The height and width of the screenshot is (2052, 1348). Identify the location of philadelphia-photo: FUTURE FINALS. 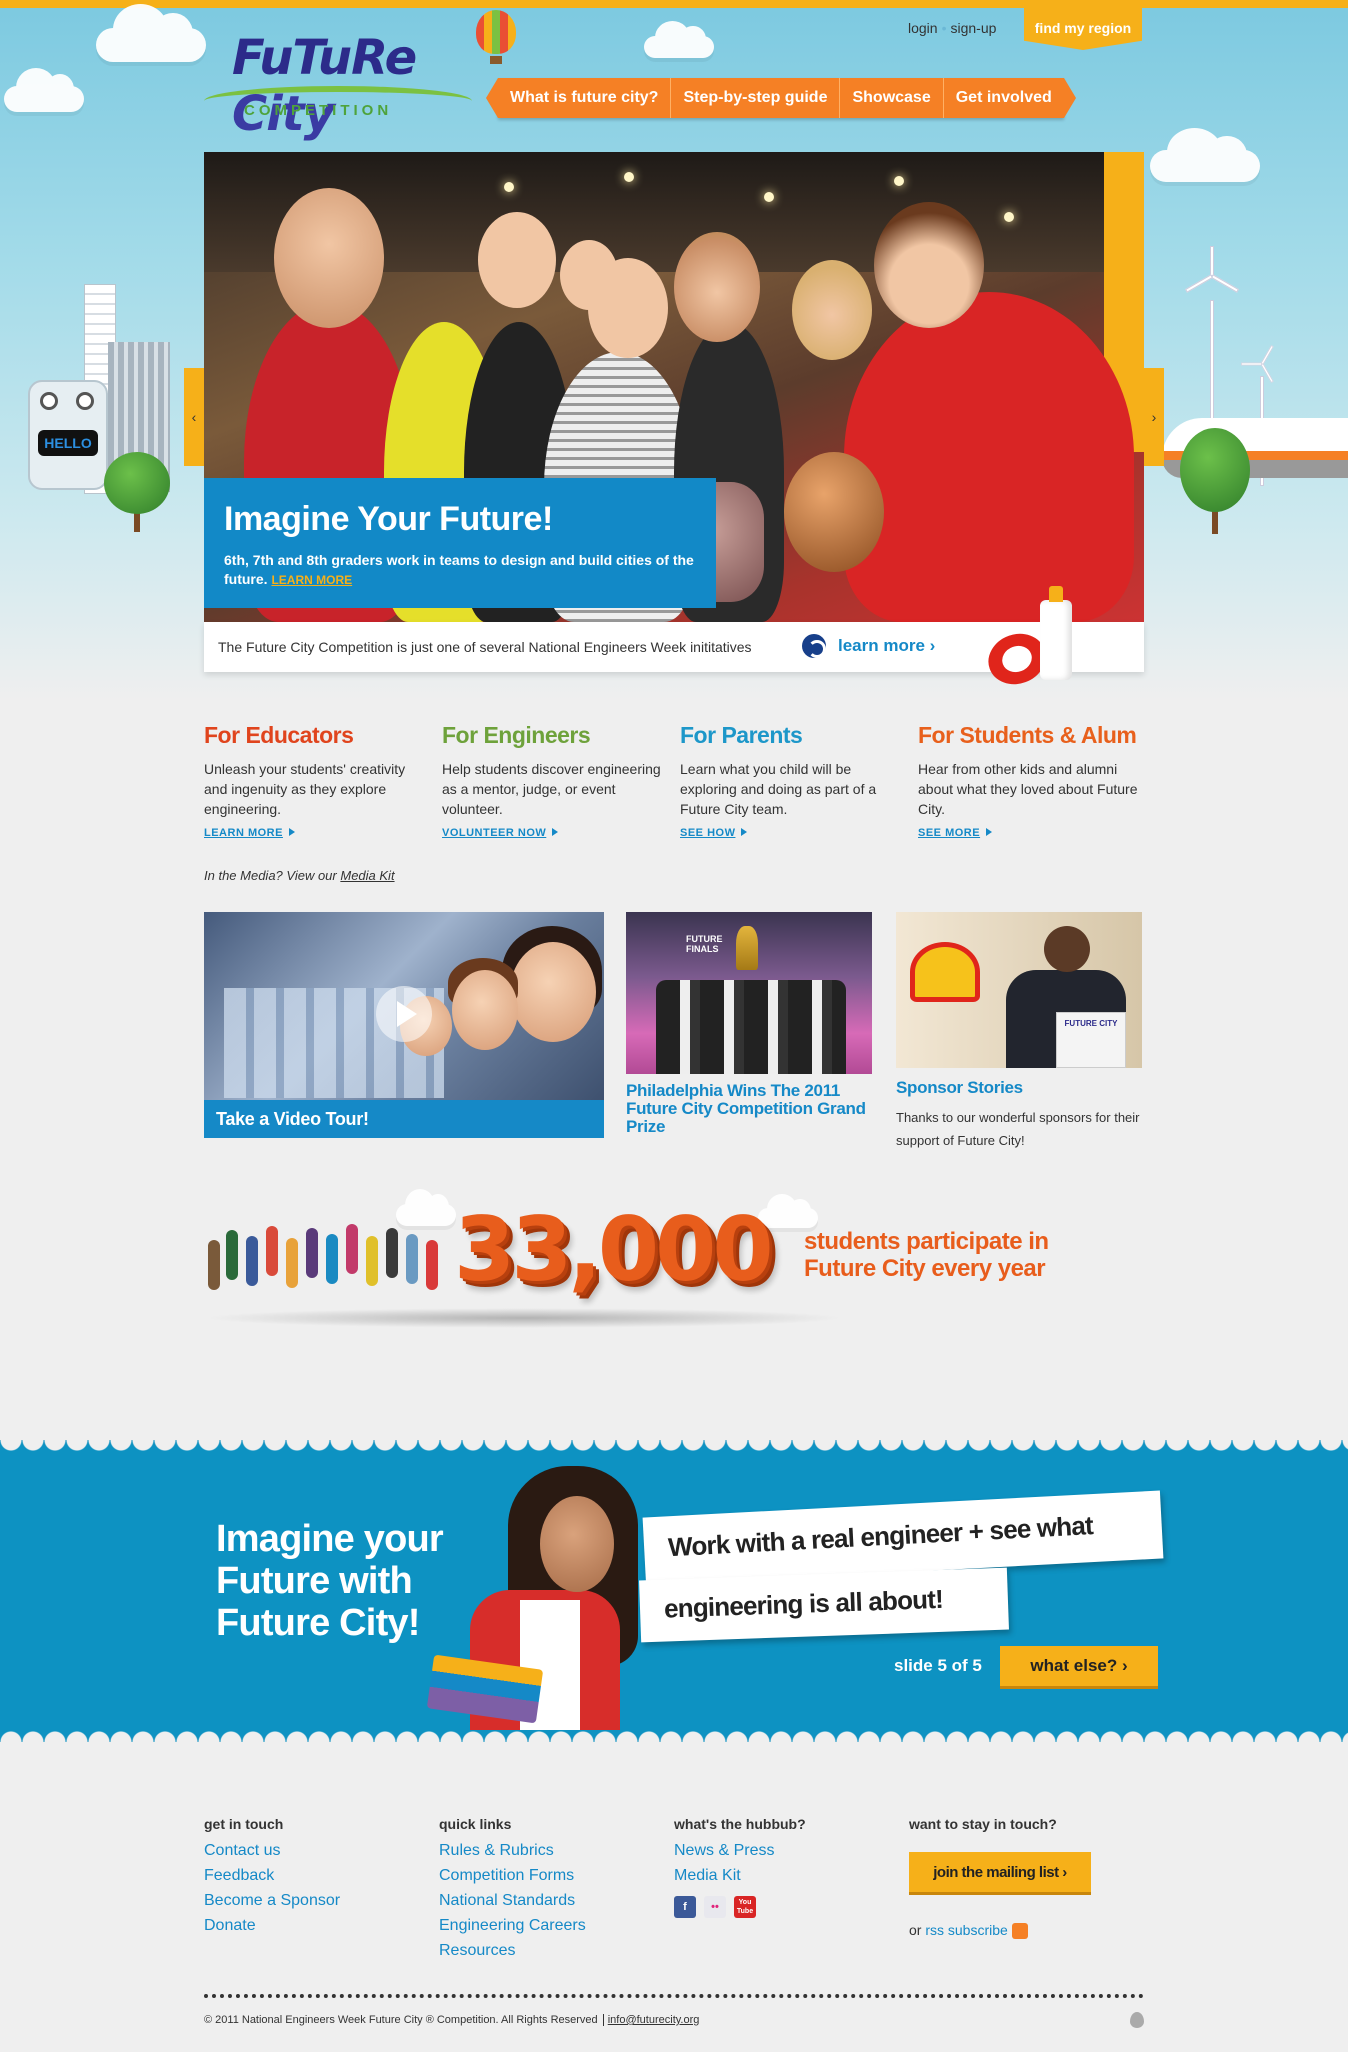
(749, 993).